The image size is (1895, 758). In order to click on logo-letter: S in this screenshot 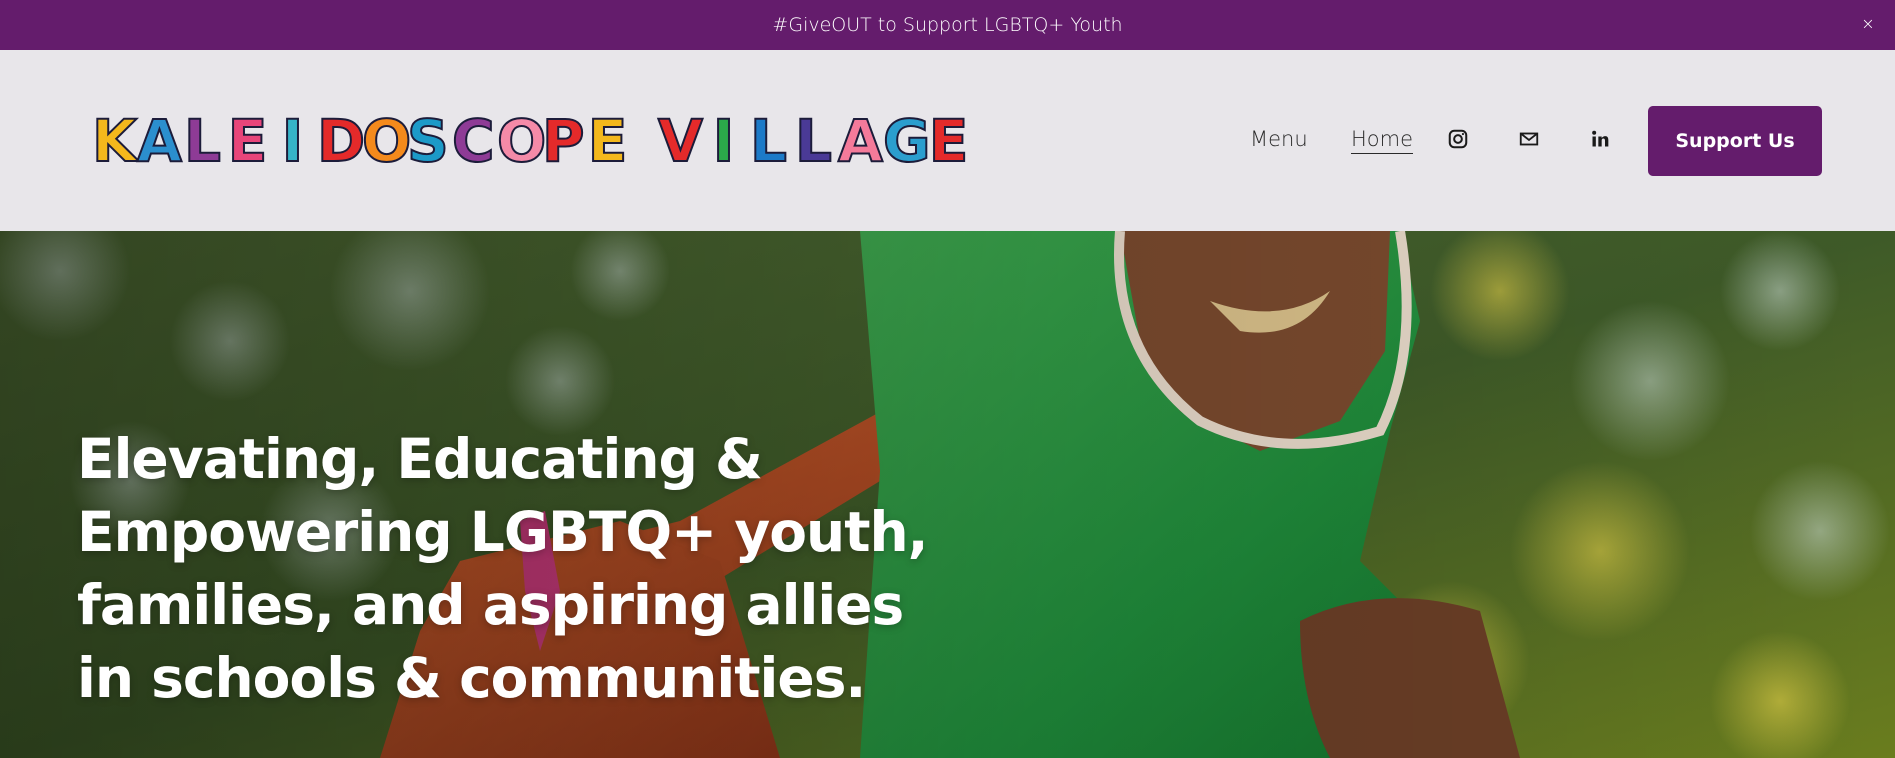, I will do `click(428, 141)`.